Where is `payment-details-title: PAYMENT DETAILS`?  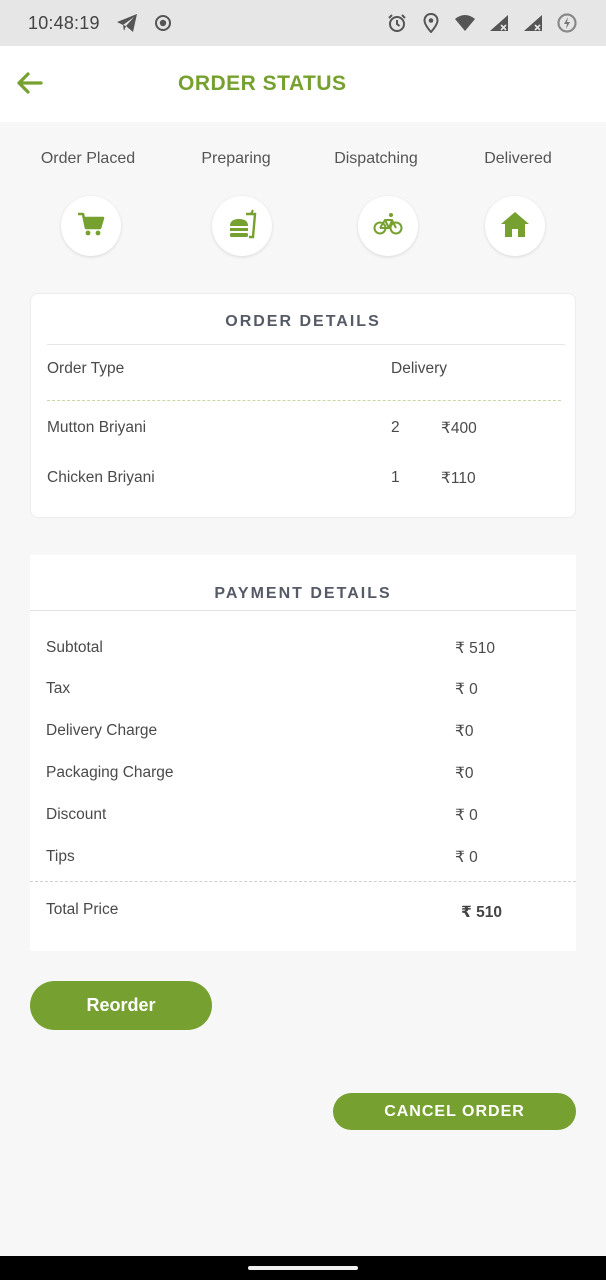 payment-details-title: PAYMENT DETAILS is located at coordinates (303, 593).